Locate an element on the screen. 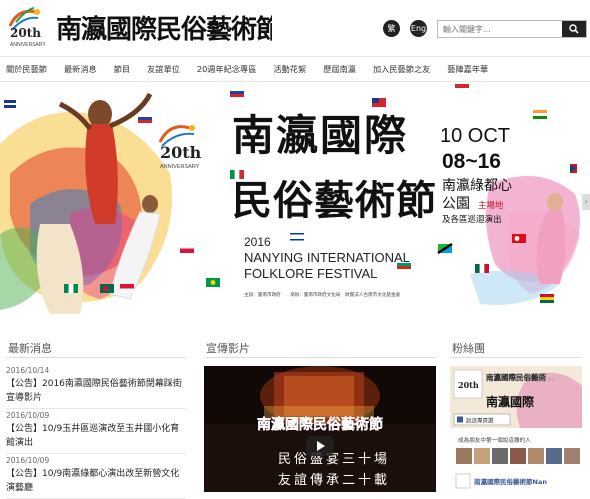 This screenshot has width=590, height=499. logo-title: 南瀛國際民俗藝術節 is located at coordinates (164, 29).